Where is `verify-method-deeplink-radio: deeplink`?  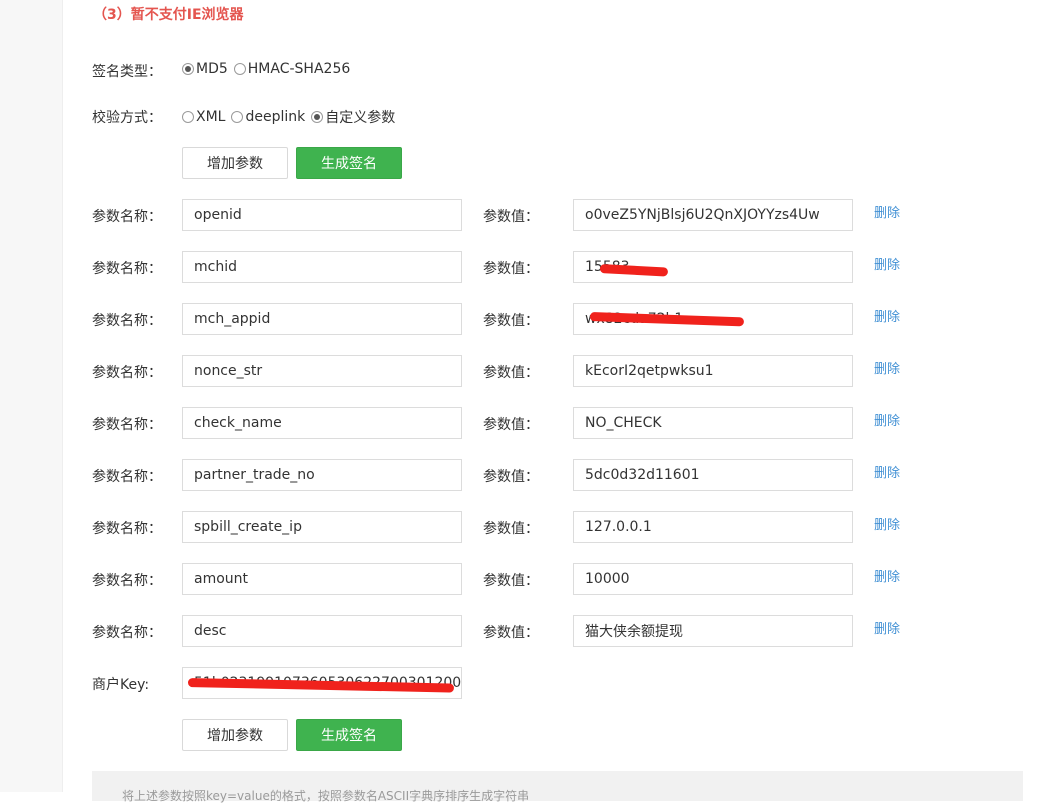
verify-method-deeplink-radio: deeplink is located at coordinates (268, 117).